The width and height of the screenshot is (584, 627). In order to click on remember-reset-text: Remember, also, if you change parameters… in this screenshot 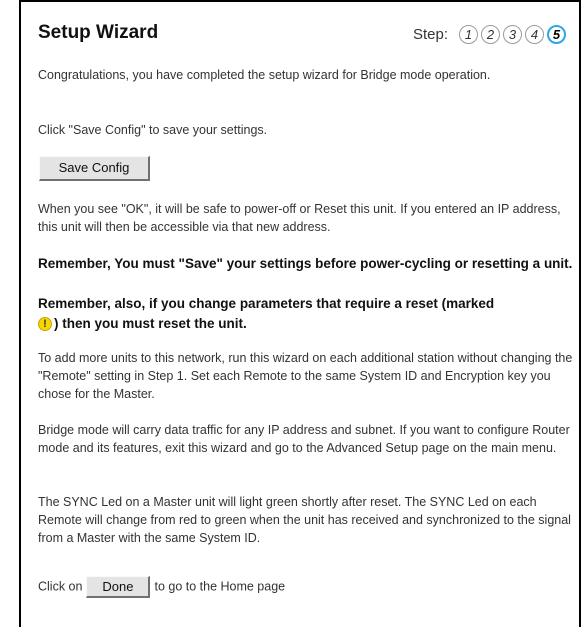, I will do `click(306, 314)`.